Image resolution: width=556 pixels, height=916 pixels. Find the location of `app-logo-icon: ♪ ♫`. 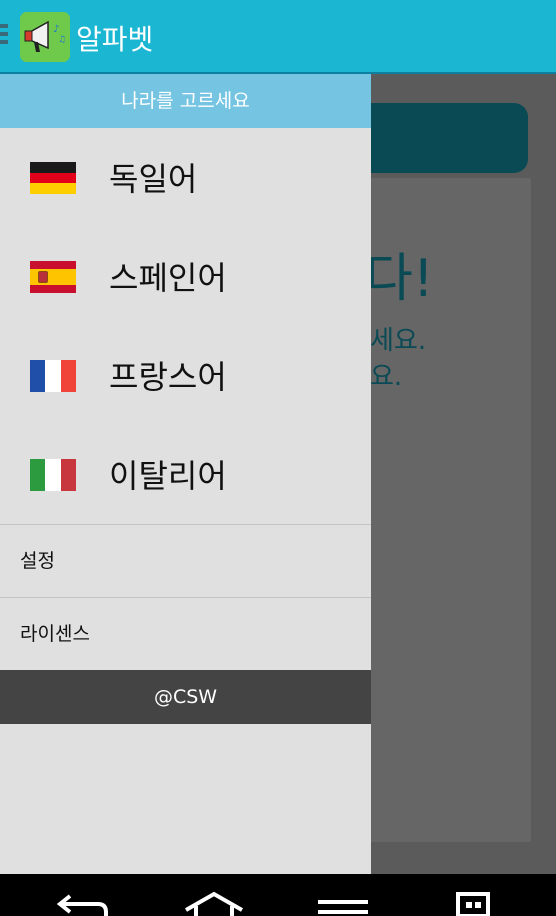

app-logo-icon: ♪ ♫ is located at coordinates (45, 37).